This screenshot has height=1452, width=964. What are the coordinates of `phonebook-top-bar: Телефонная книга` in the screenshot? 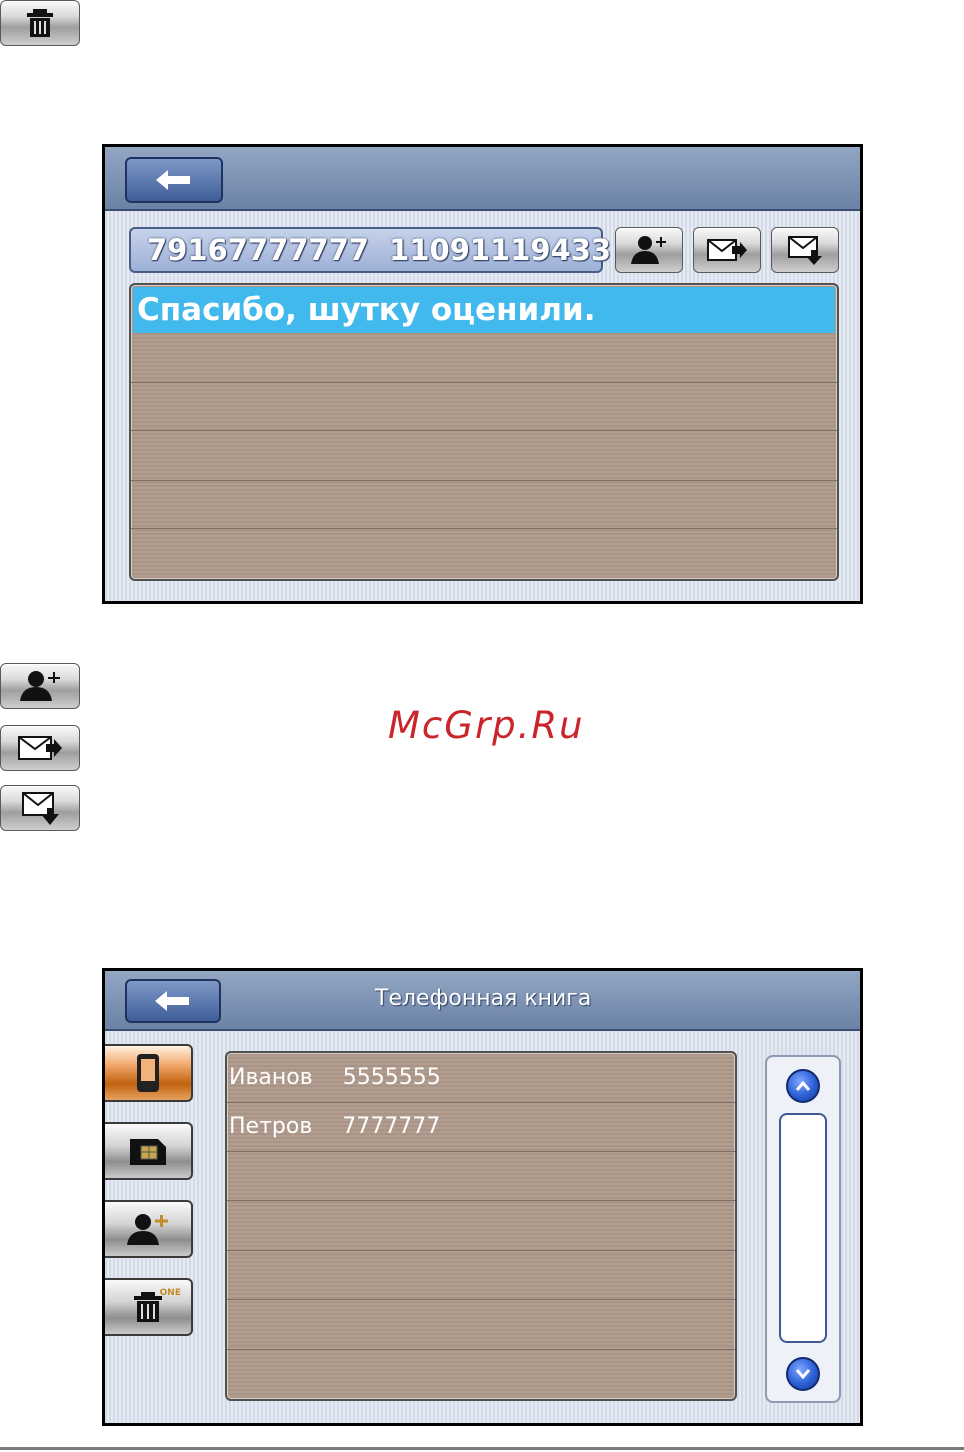 It's located at (482, 1001).